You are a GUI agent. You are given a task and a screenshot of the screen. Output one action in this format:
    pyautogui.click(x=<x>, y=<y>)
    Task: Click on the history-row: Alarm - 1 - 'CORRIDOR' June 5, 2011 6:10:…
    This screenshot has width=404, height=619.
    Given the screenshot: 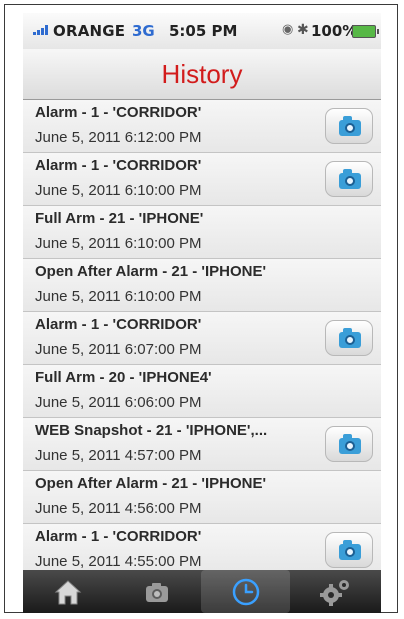 What is the action you would take?
    pyautogui.click(x=202, y=179)
    